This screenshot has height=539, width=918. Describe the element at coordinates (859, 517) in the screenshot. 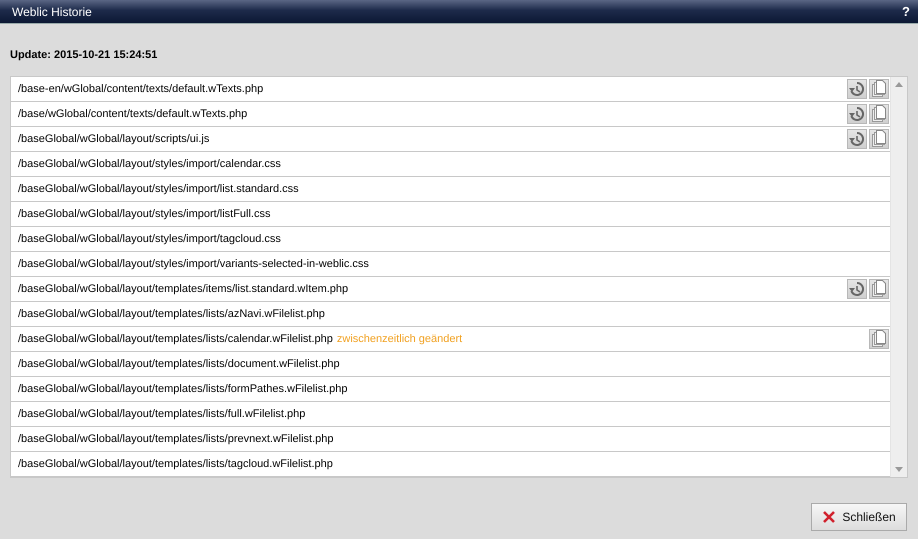

I see `close-button: Schließen` at that location.